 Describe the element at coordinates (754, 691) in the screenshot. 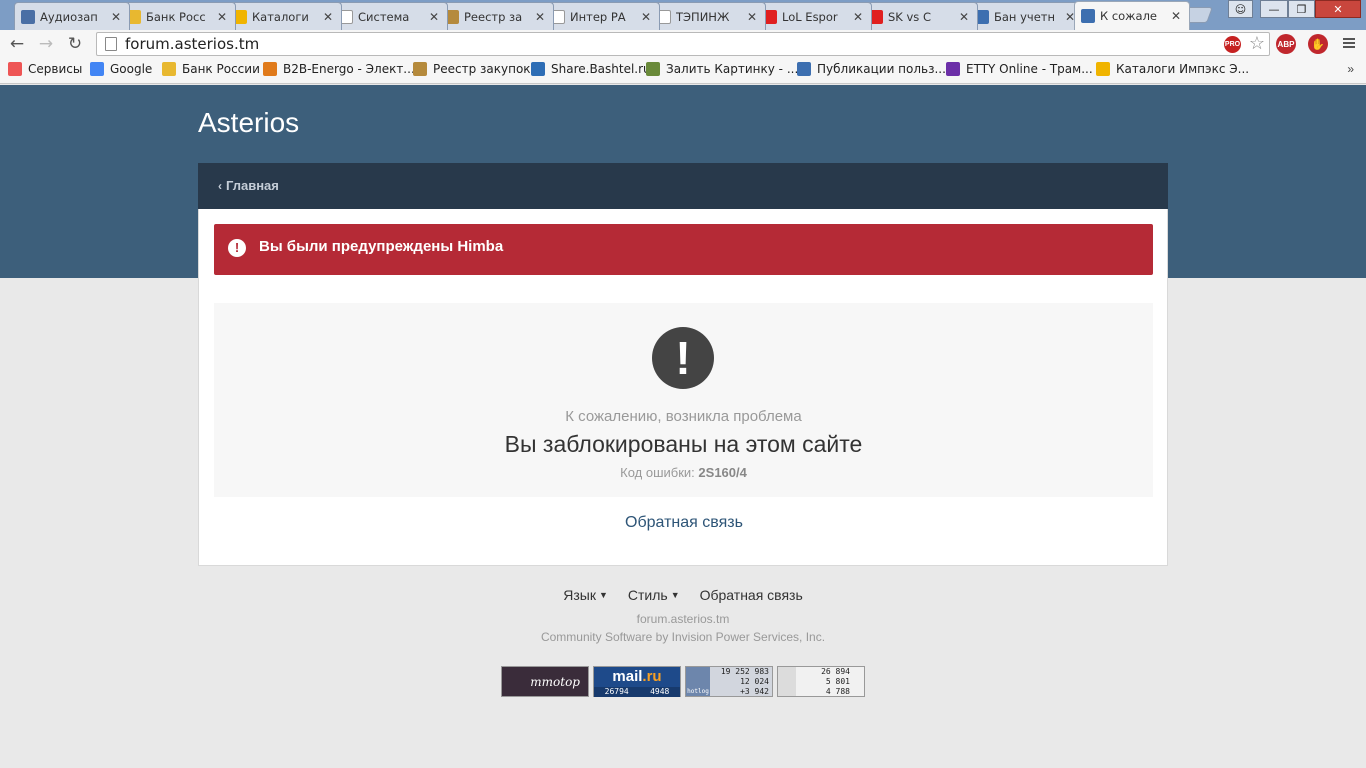

I see `hotlog-value-3: +3 942` at that location.